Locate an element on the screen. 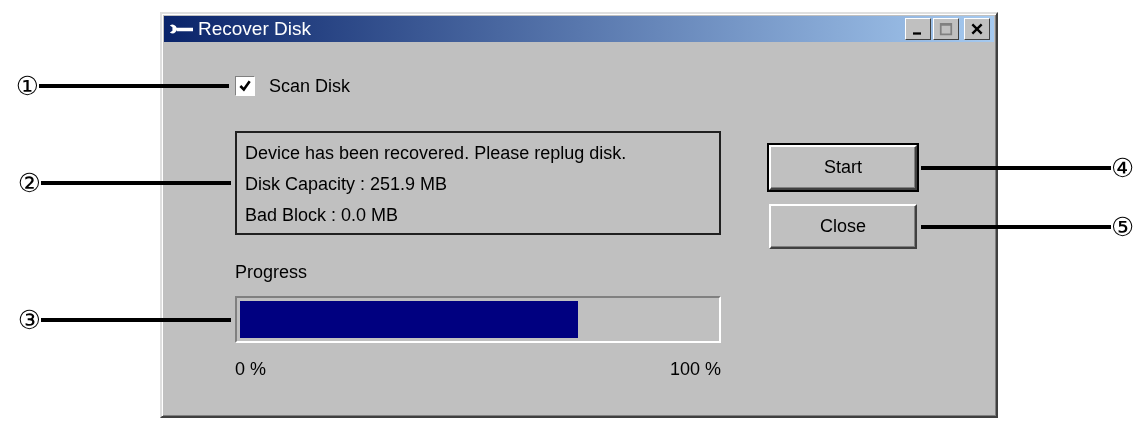 Image resolution: width=1138 pixels, height=423 pixels. minimize-icon is located at coordinates (916, 33).